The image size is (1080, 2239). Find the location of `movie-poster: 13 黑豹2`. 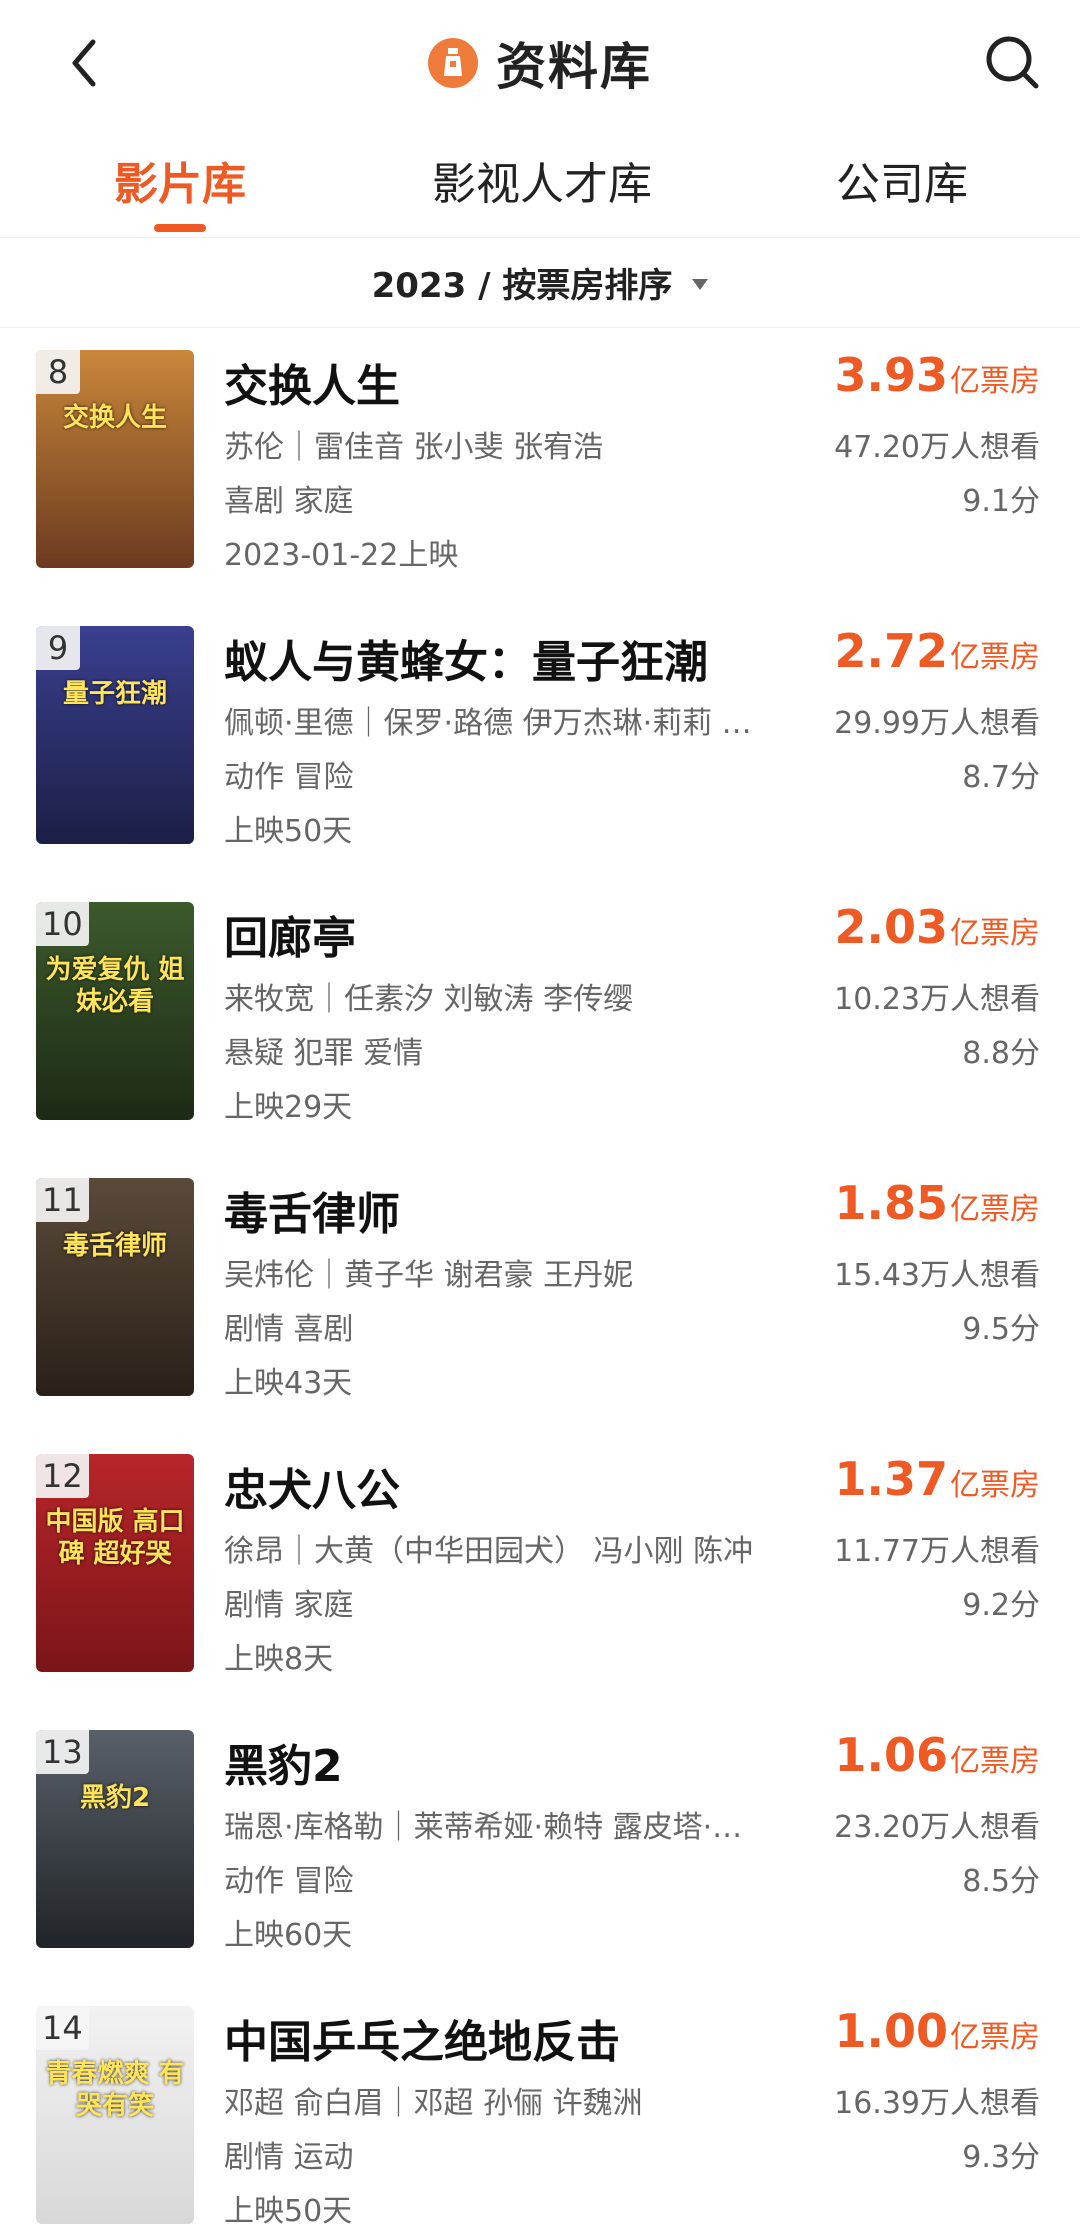

movie-poster: 13 黑豹2 is located at coordinates (115, 1839).